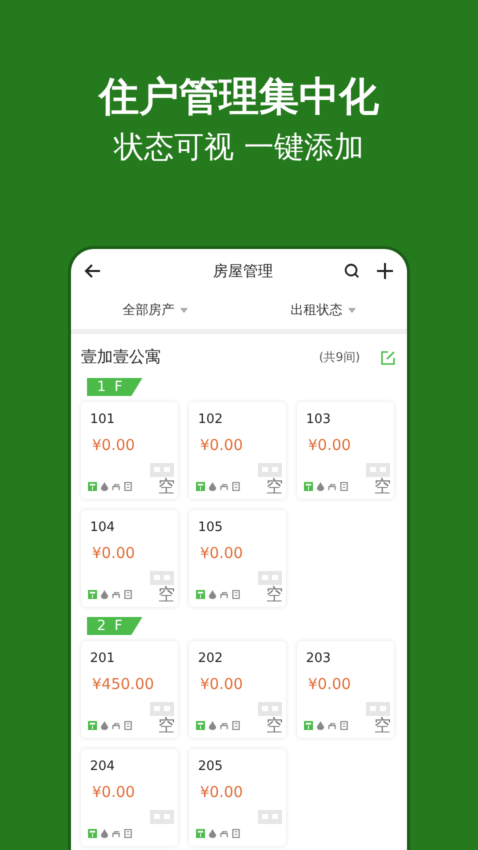  I want to click on room-card: 101 ¥0.00 空, so click(129, 450).